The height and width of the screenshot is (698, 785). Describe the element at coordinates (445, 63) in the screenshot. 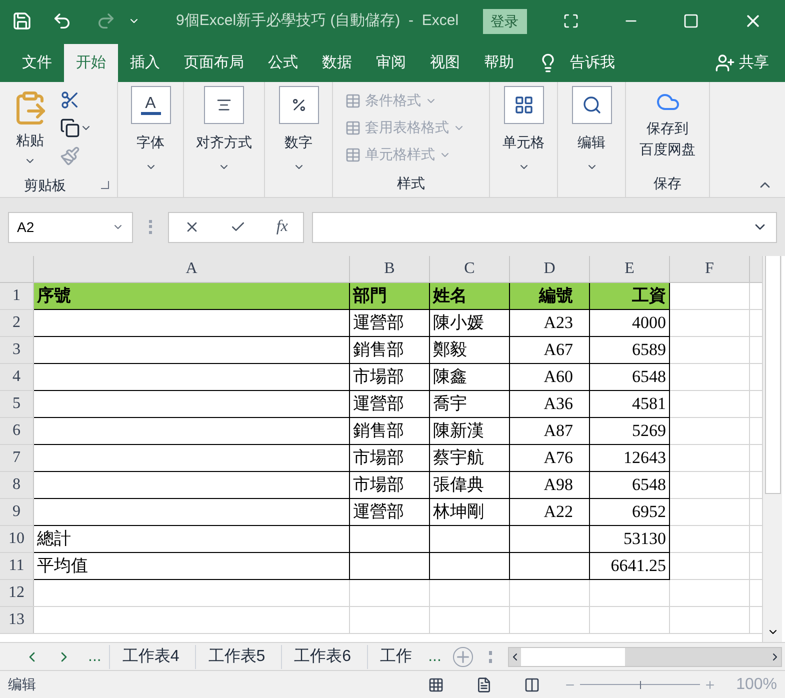

I see `ribbon-tab: 视图` at that location.